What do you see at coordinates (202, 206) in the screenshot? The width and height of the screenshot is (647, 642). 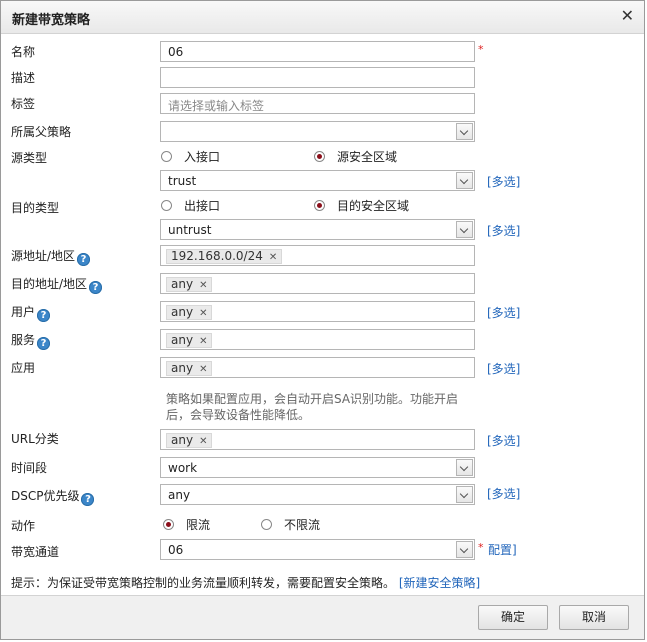 I see `radio-egress-interface-label: 出接口` at bounding box center [202, 206].